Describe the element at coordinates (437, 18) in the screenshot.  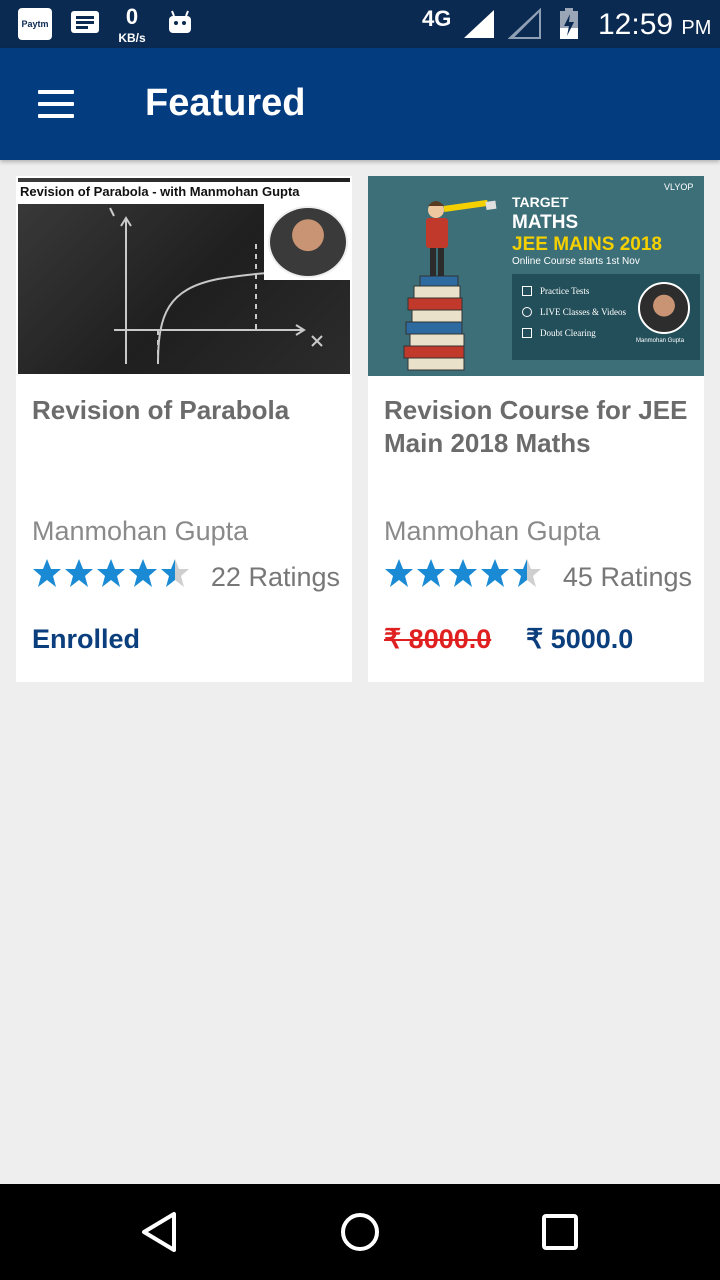
I see `network-type: 4G` at that location.